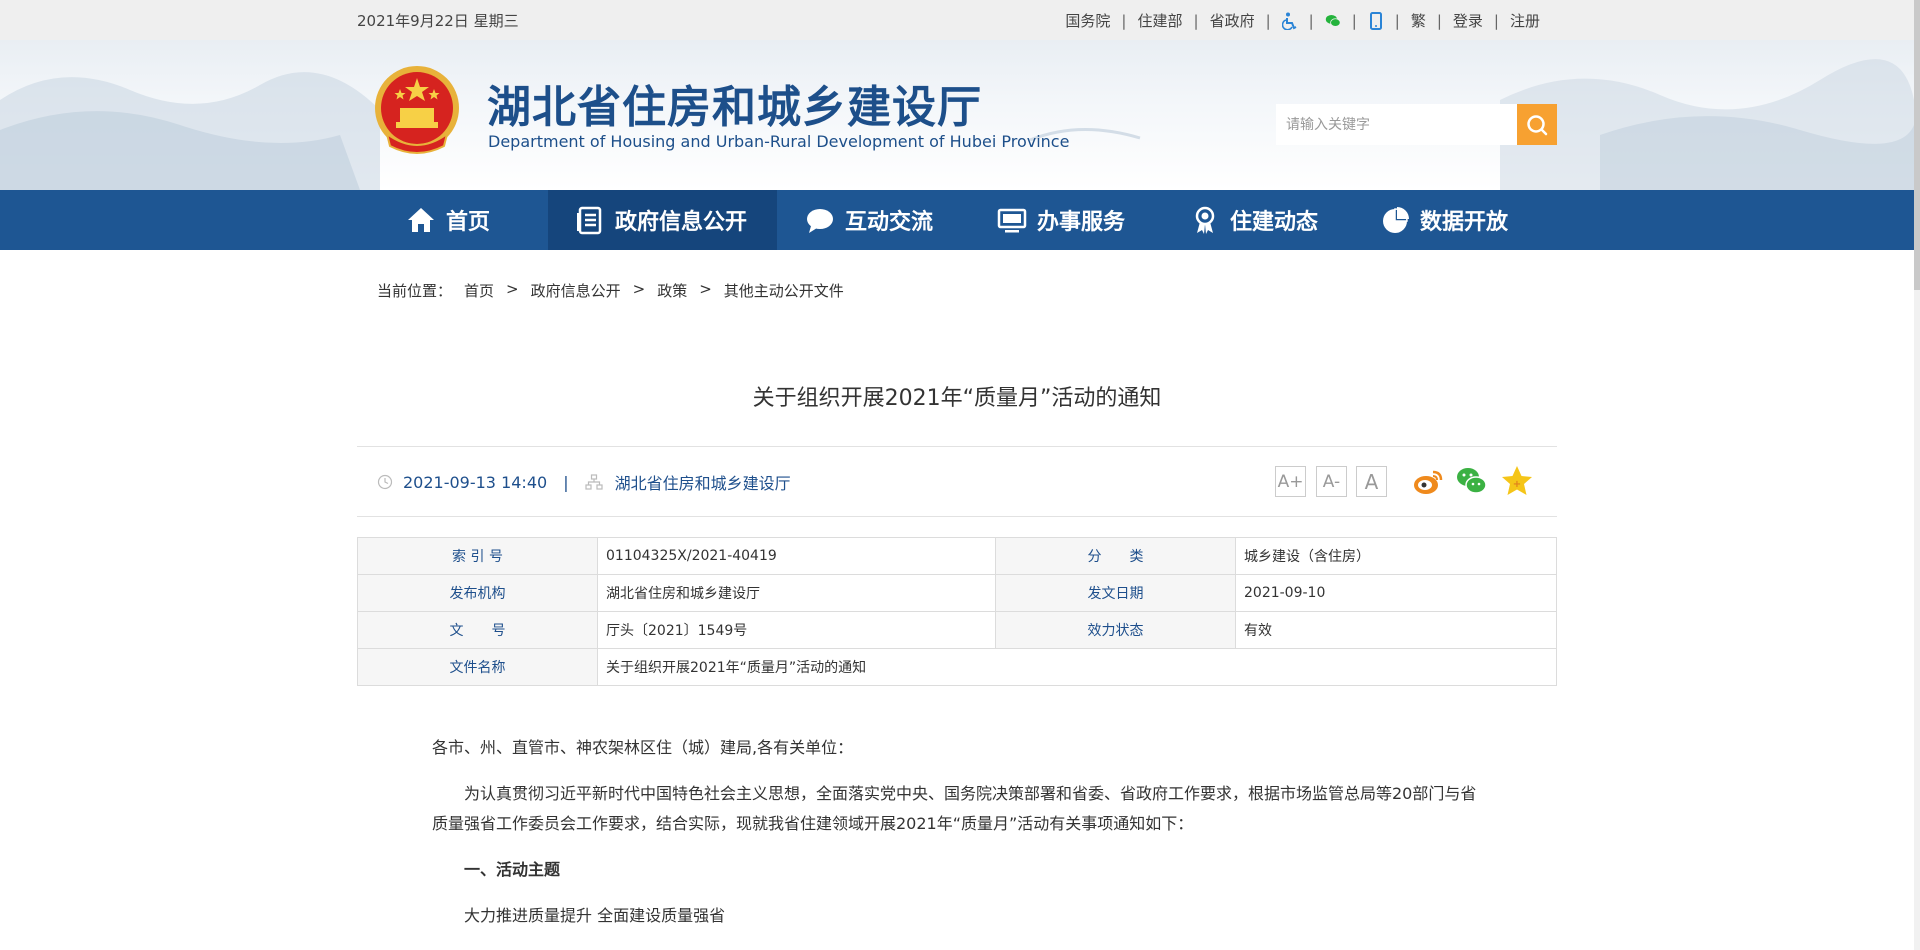 This screenshot has height=950, width=1920. I want to click on award-ribbon-icon, so click(1205, 220).